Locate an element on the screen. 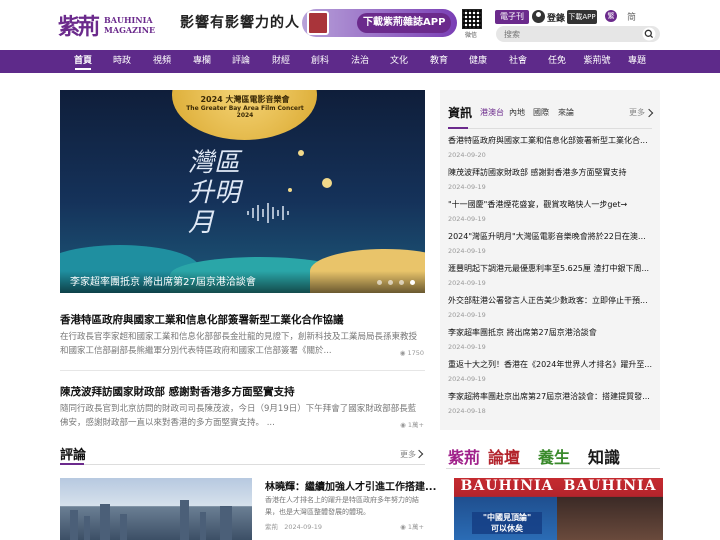 The image size is (720, 540). lang-simplified-button: 简 is located at coordinates (631, 16).